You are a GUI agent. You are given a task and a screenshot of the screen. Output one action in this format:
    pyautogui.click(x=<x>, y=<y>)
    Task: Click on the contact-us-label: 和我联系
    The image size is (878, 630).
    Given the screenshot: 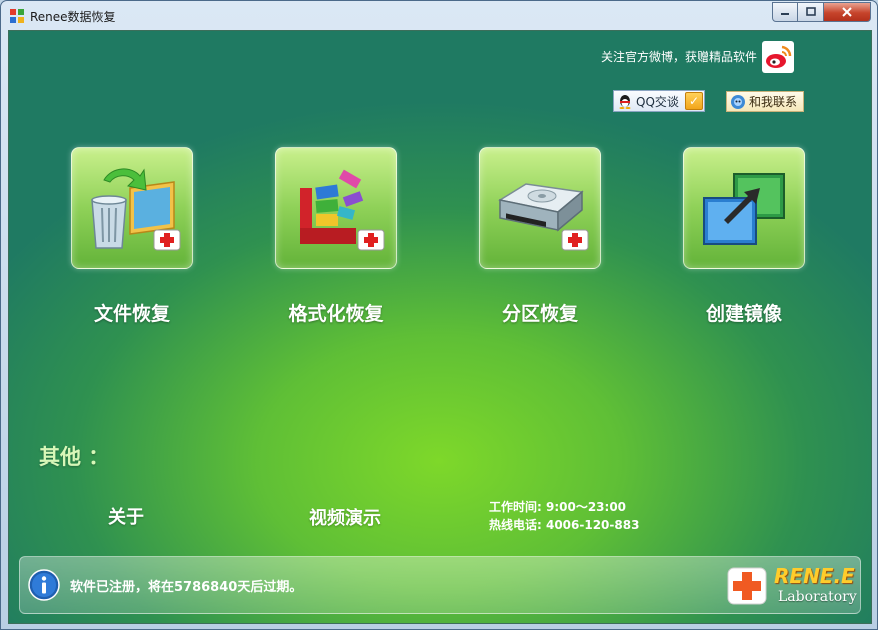 What is the action you would take?
    pyautogui.click(x=773, y=102)
    